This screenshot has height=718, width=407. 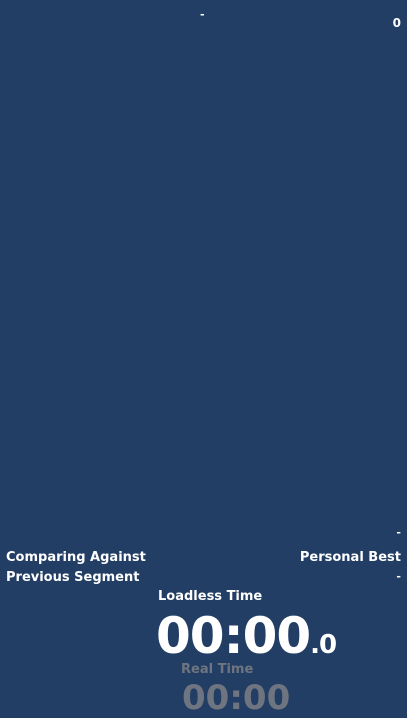 What do you see at coordinates (73, 577) in the screenshot?
I see `previous-segment-label: Previous Segment` at bounding box center [73, 577].